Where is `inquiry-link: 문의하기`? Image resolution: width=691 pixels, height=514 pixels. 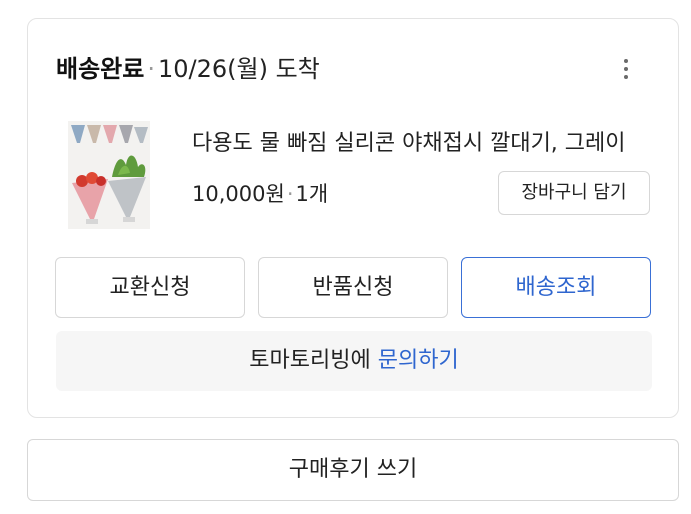 inquiry-link: 문의하기 is located at coordinates (418, 360).